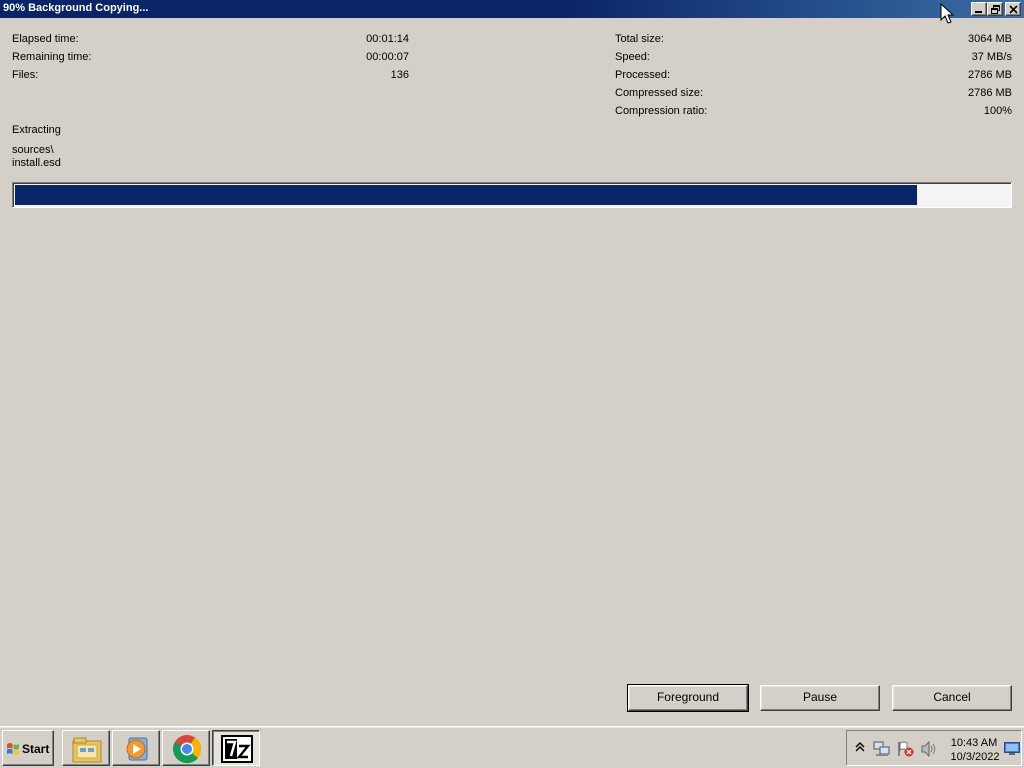 This screenshot has height=768, width=1024. What do you see at coordinates (974, 743) in the screenshot?
I see `clock-time: 10:43 AM` at bounding box center [974, 743].